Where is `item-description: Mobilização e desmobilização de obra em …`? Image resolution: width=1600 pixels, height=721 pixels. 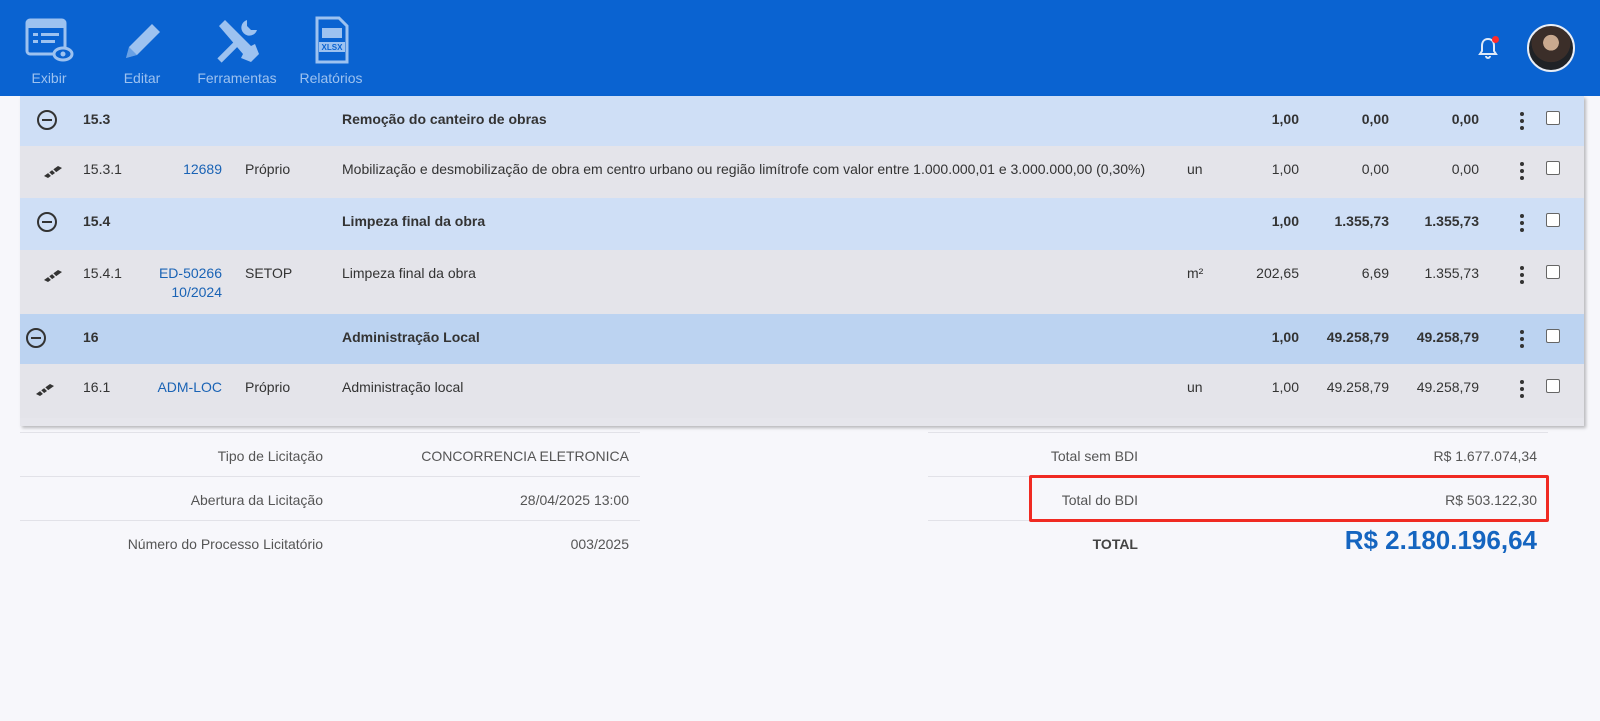
item-description: Mobilização e desmobilização de obra em … is located at coordinates (744, 169).